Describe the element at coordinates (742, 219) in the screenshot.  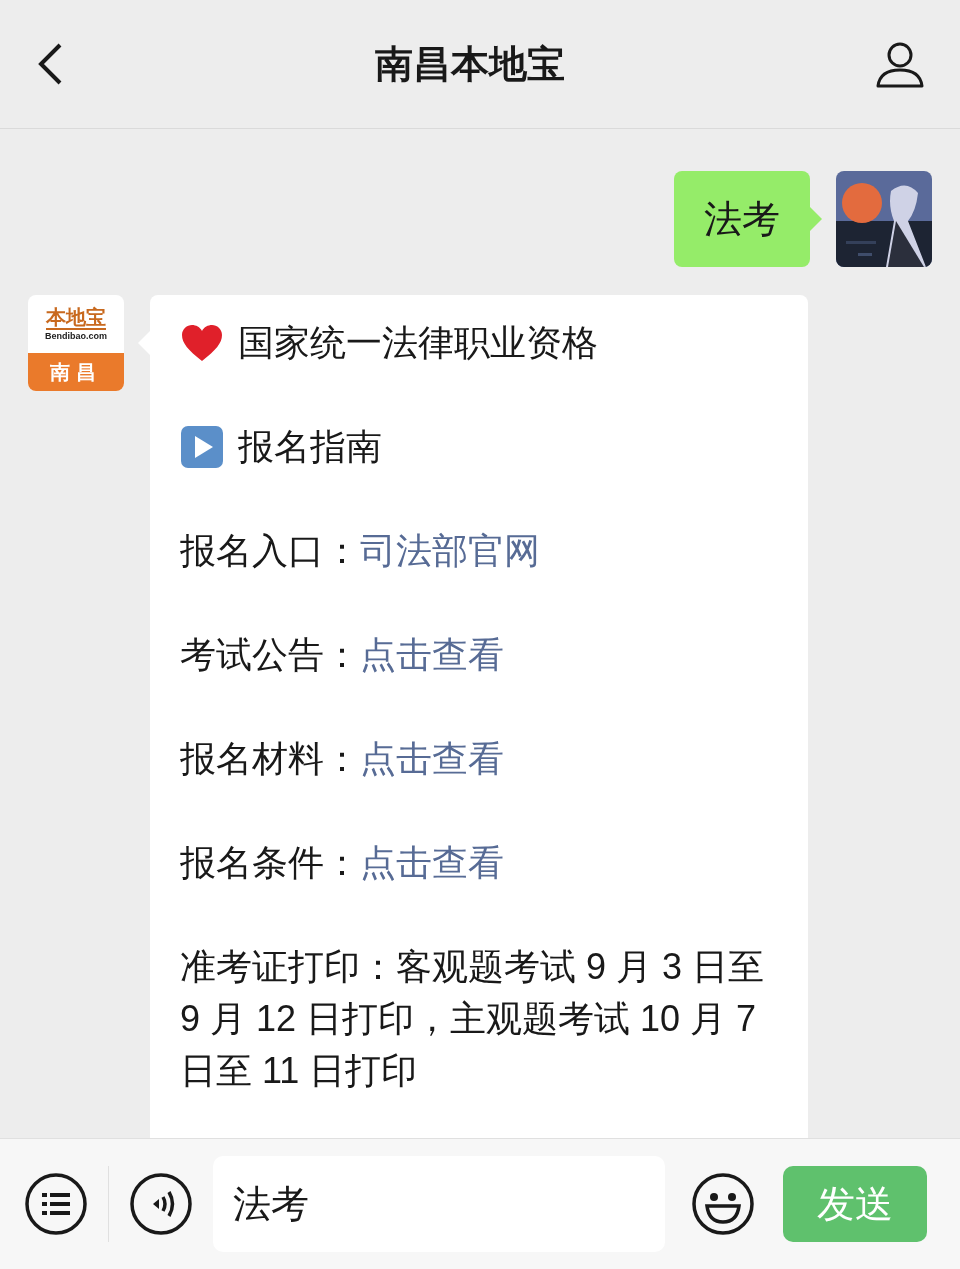
I see `sent-message-bubble: 法考` at that location.